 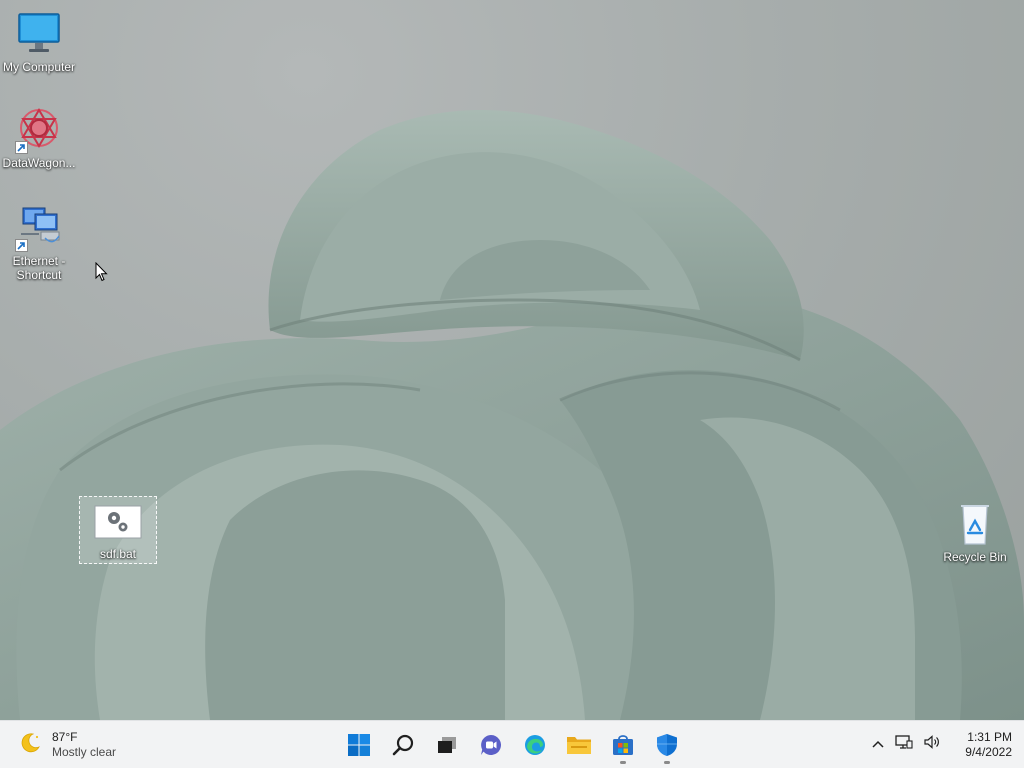 What do you see at coordinates (39, 34) in the screenshot?
I see `monitor-icon` at bounding box center [39, 34].